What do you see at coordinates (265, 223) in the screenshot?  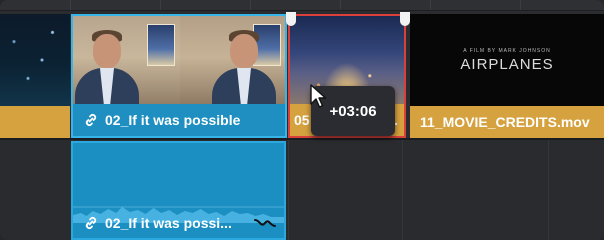 I see `keyframe-curve-icon` at bounding box center [265, 223].